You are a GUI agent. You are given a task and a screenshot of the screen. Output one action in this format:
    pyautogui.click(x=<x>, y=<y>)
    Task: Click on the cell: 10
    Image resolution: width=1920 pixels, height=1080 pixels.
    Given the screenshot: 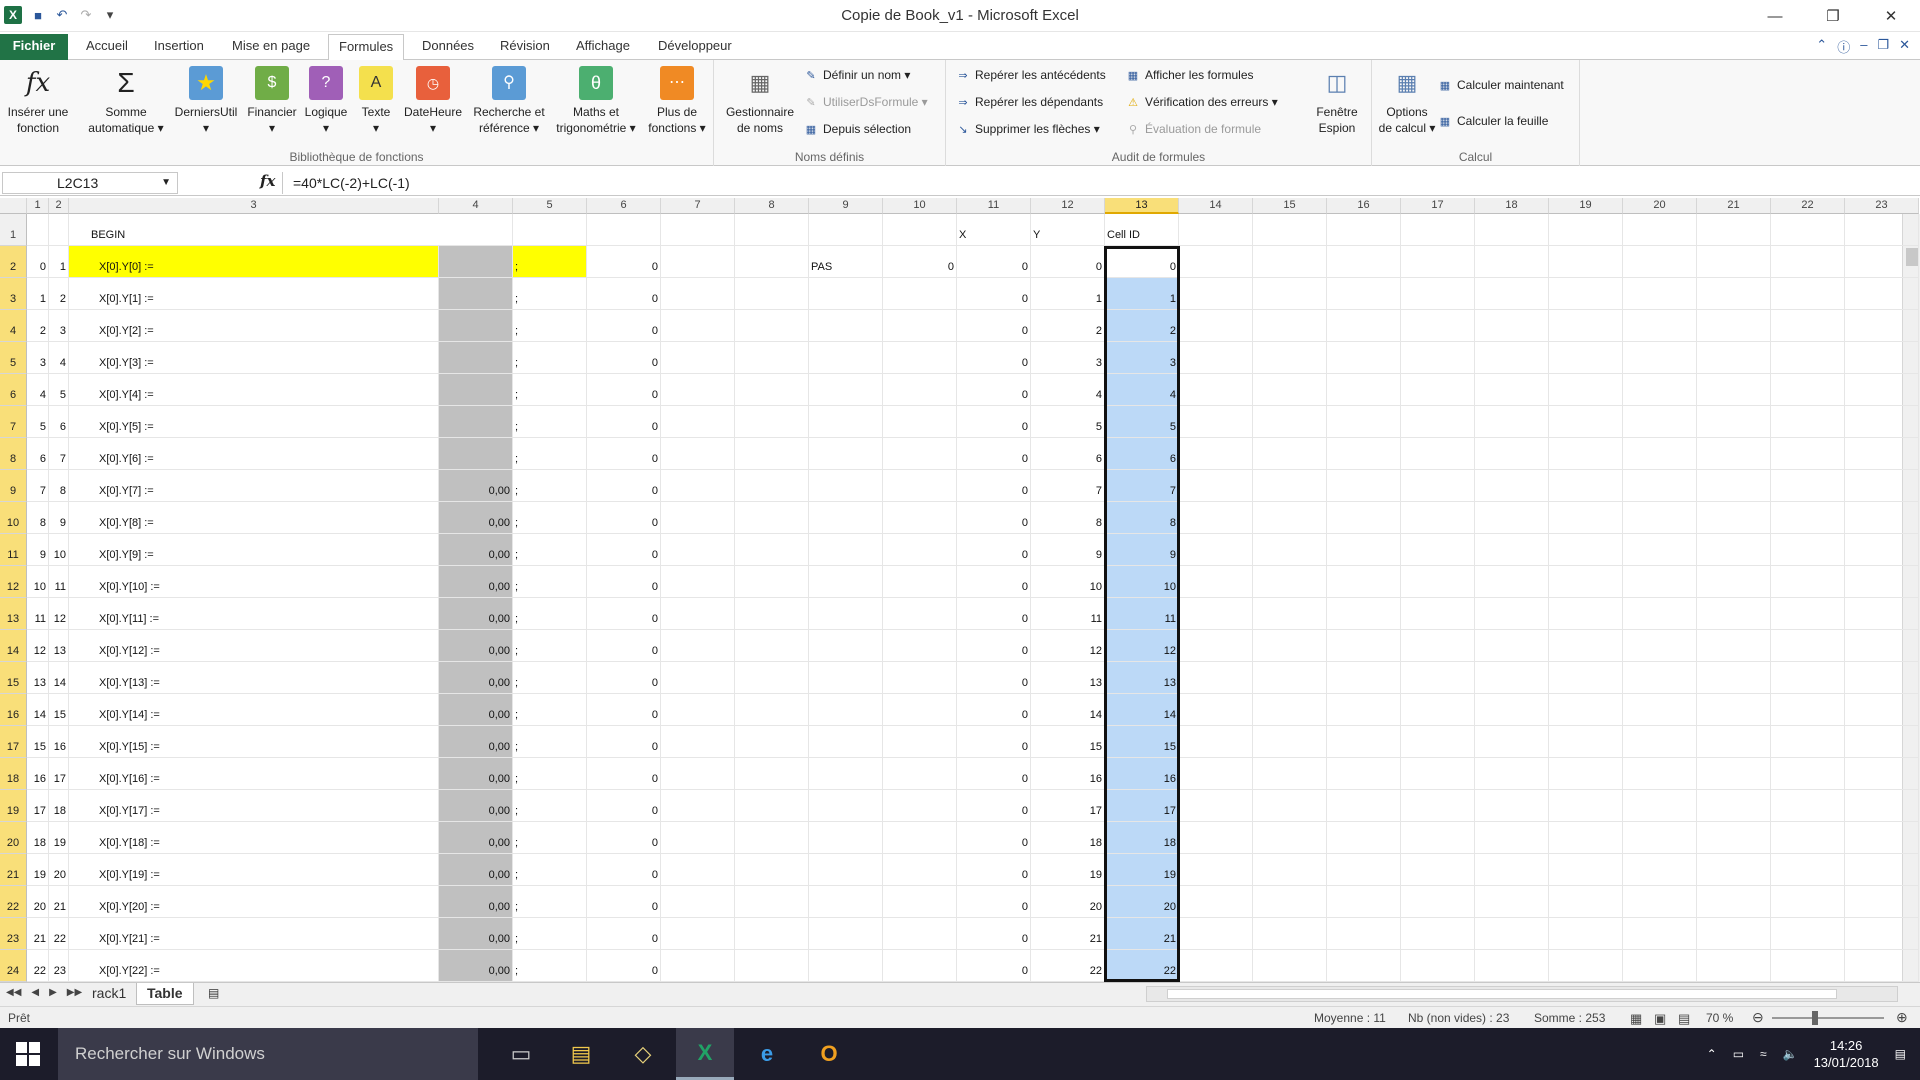 What is the action you would take?
    pyautogui.click(x=1068, y=582)
    